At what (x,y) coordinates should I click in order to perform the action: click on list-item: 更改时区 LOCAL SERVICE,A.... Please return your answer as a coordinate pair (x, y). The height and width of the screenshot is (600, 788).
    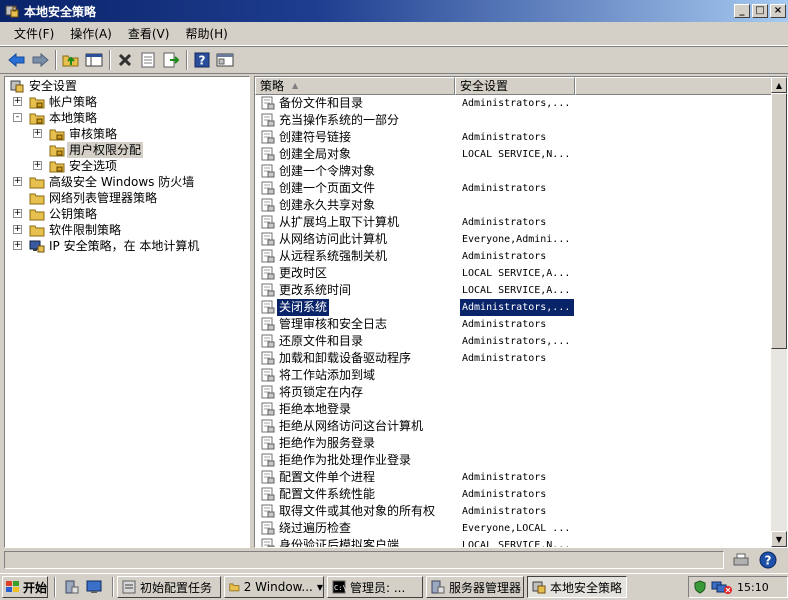
    Looking at the image, I should click on (513, 273).